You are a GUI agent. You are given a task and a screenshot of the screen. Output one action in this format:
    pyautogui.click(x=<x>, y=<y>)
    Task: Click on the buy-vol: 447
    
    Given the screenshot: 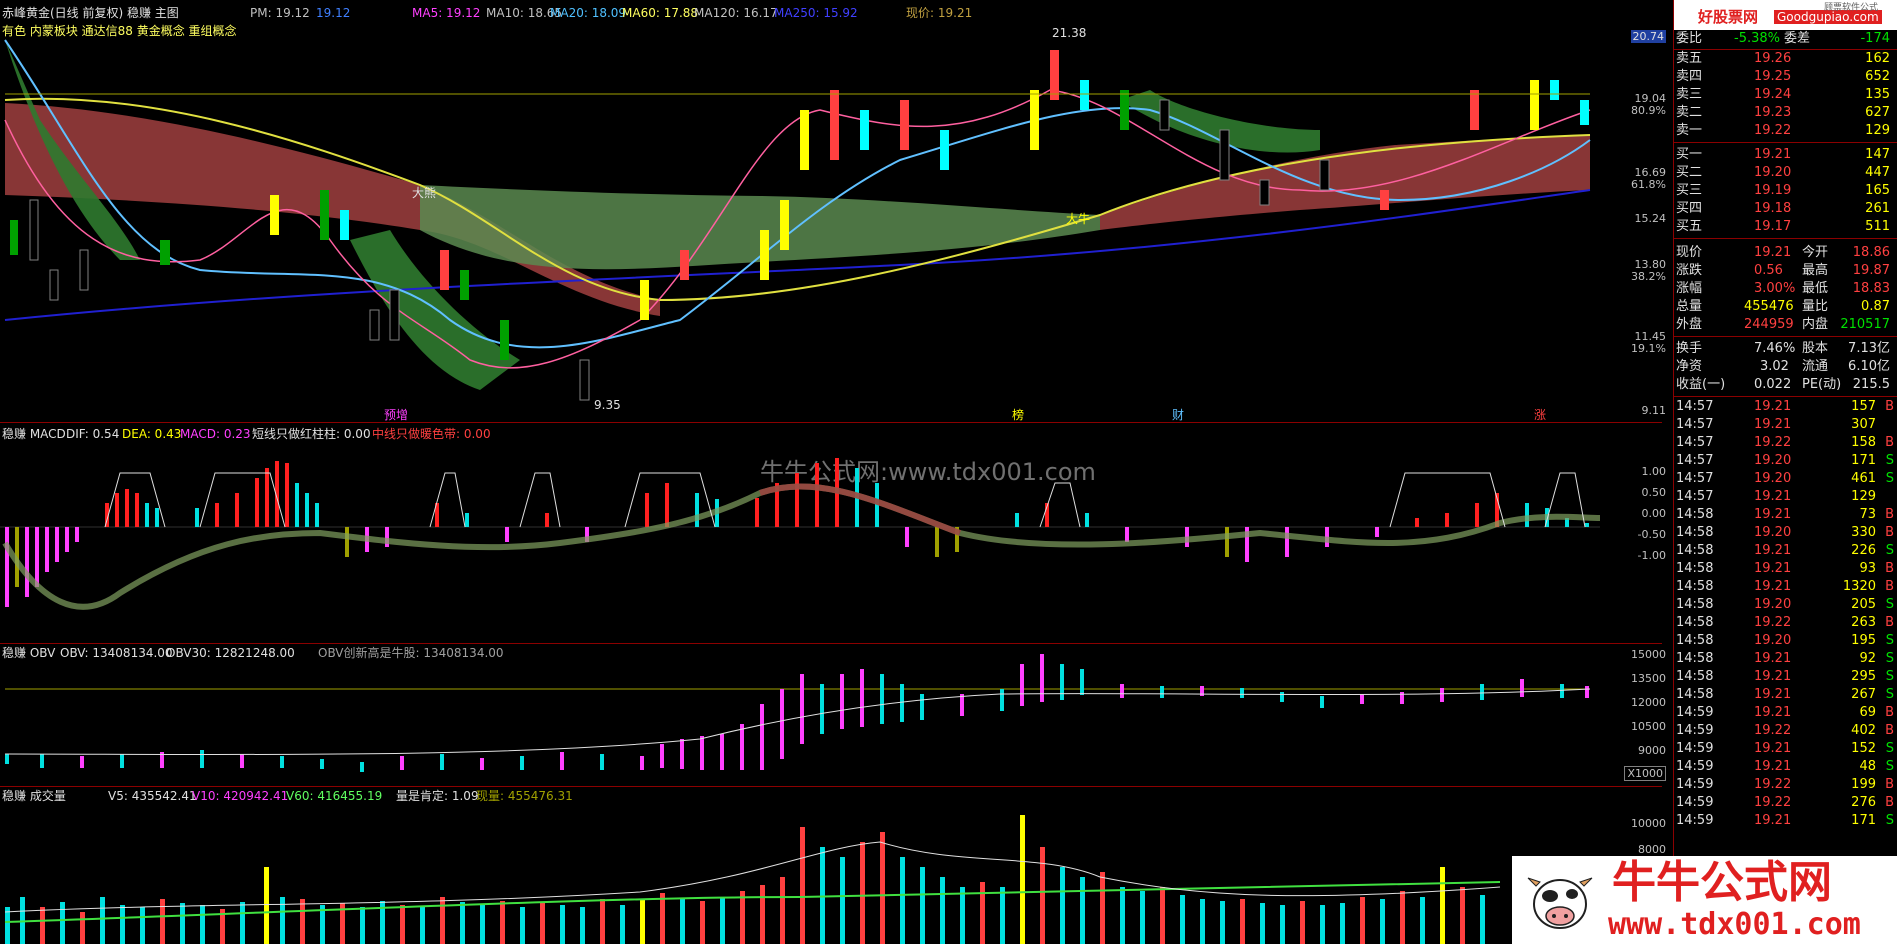 What is the action you would take?
    pyautogui.click(x=1877, y=172)
    